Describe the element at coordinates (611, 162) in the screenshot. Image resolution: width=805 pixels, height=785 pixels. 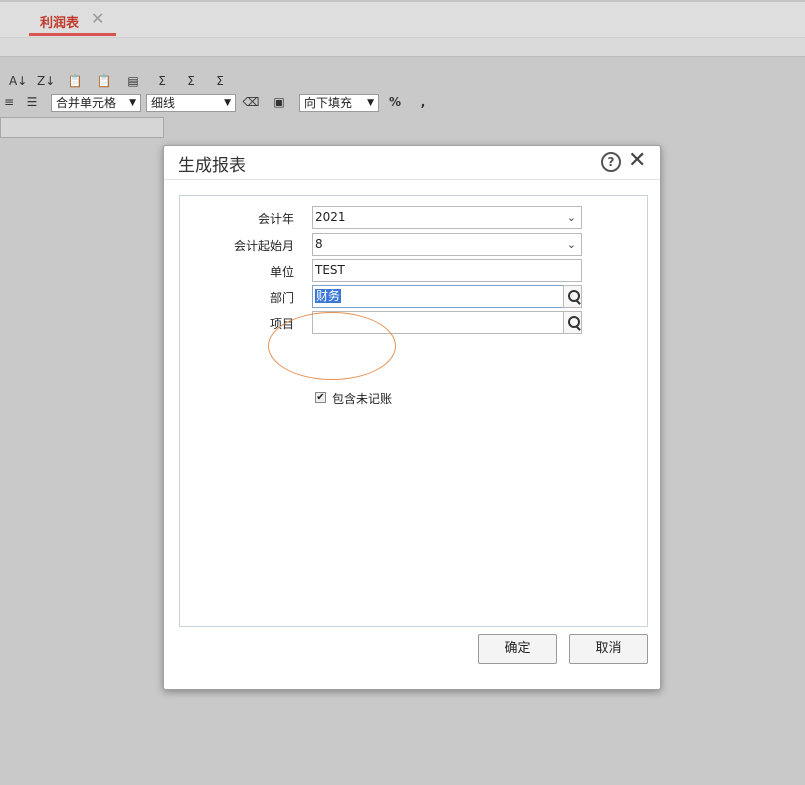
I see `help-icon: ?` at that location.